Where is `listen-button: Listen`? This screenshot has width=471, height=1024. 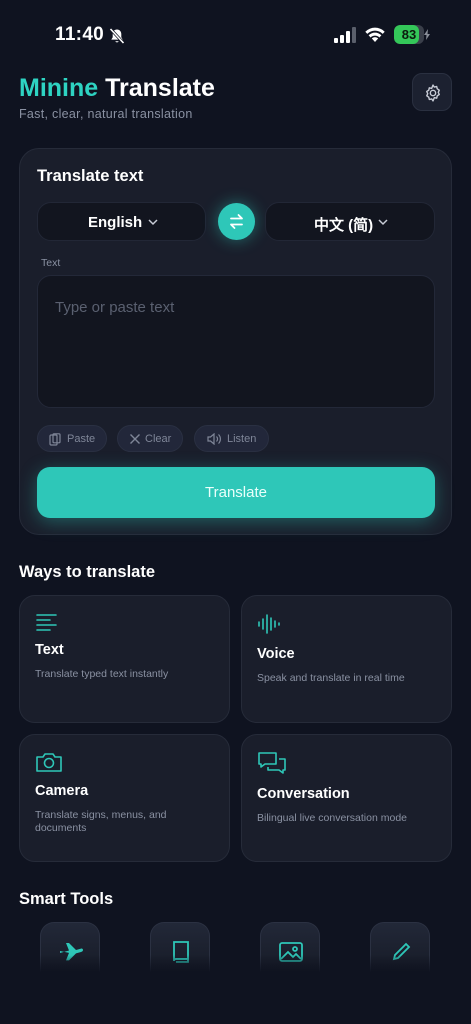
listen-button: Listen is located at coordinates (231, 438).